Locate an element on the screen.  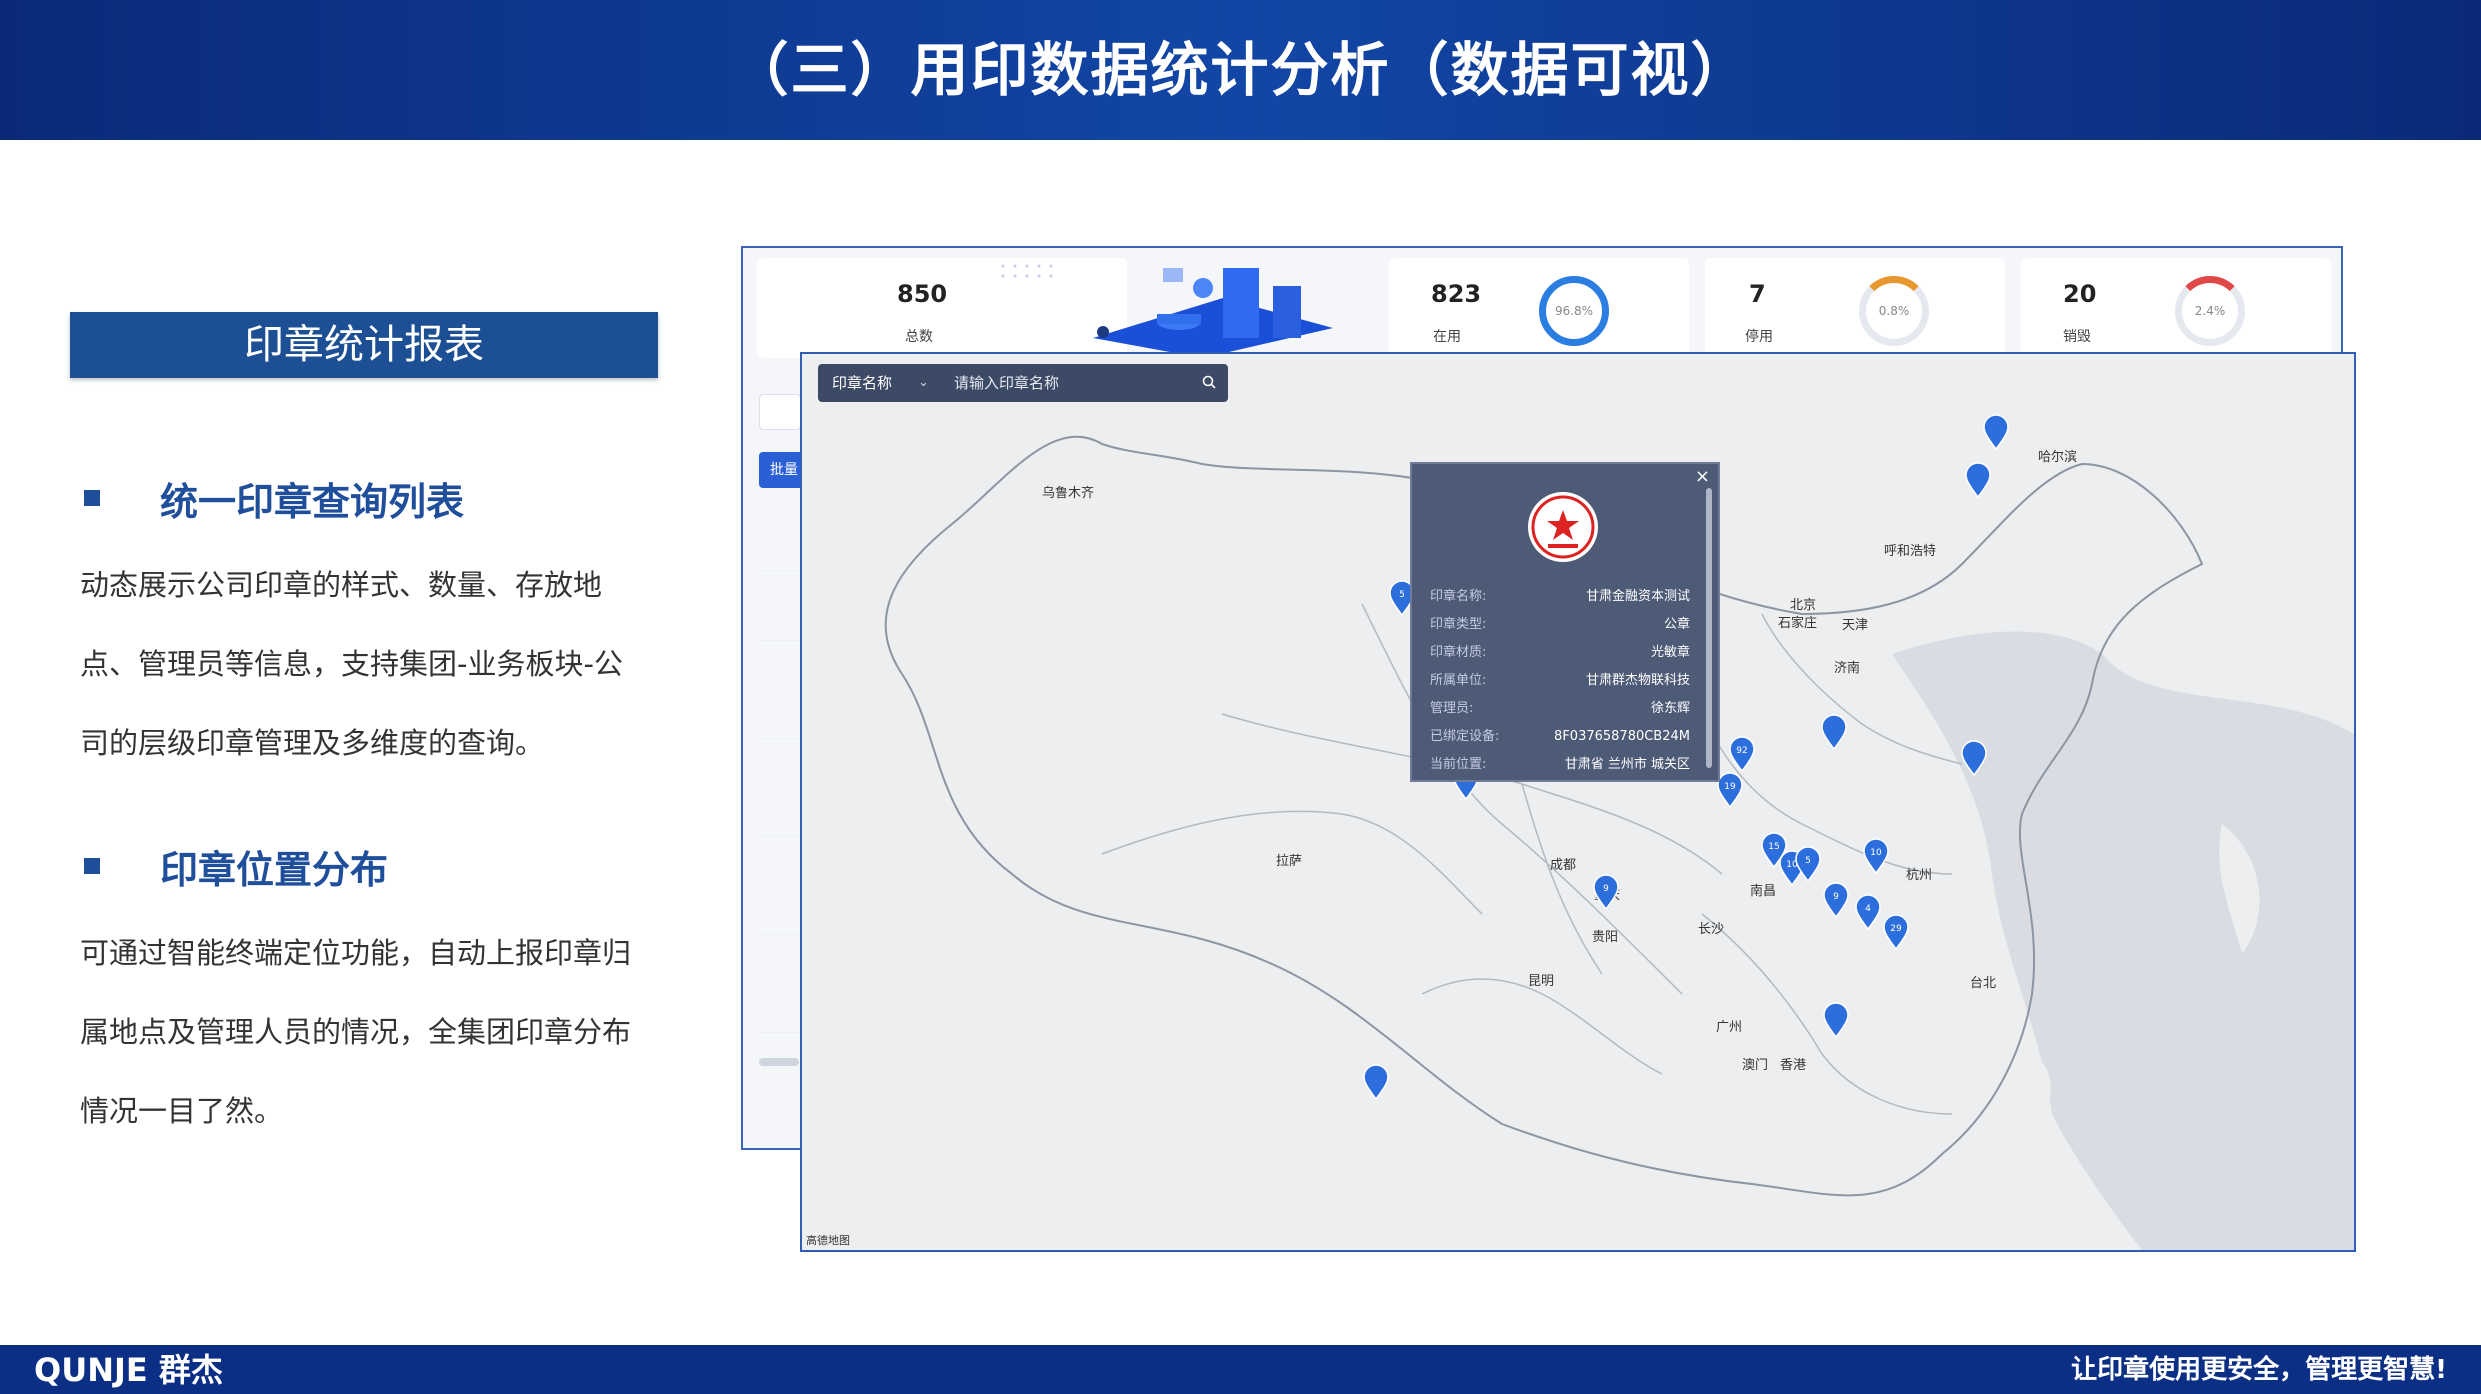
header-bar: （三）用印数据统计分析（数据可视） is located at coordinates (1240, 70).